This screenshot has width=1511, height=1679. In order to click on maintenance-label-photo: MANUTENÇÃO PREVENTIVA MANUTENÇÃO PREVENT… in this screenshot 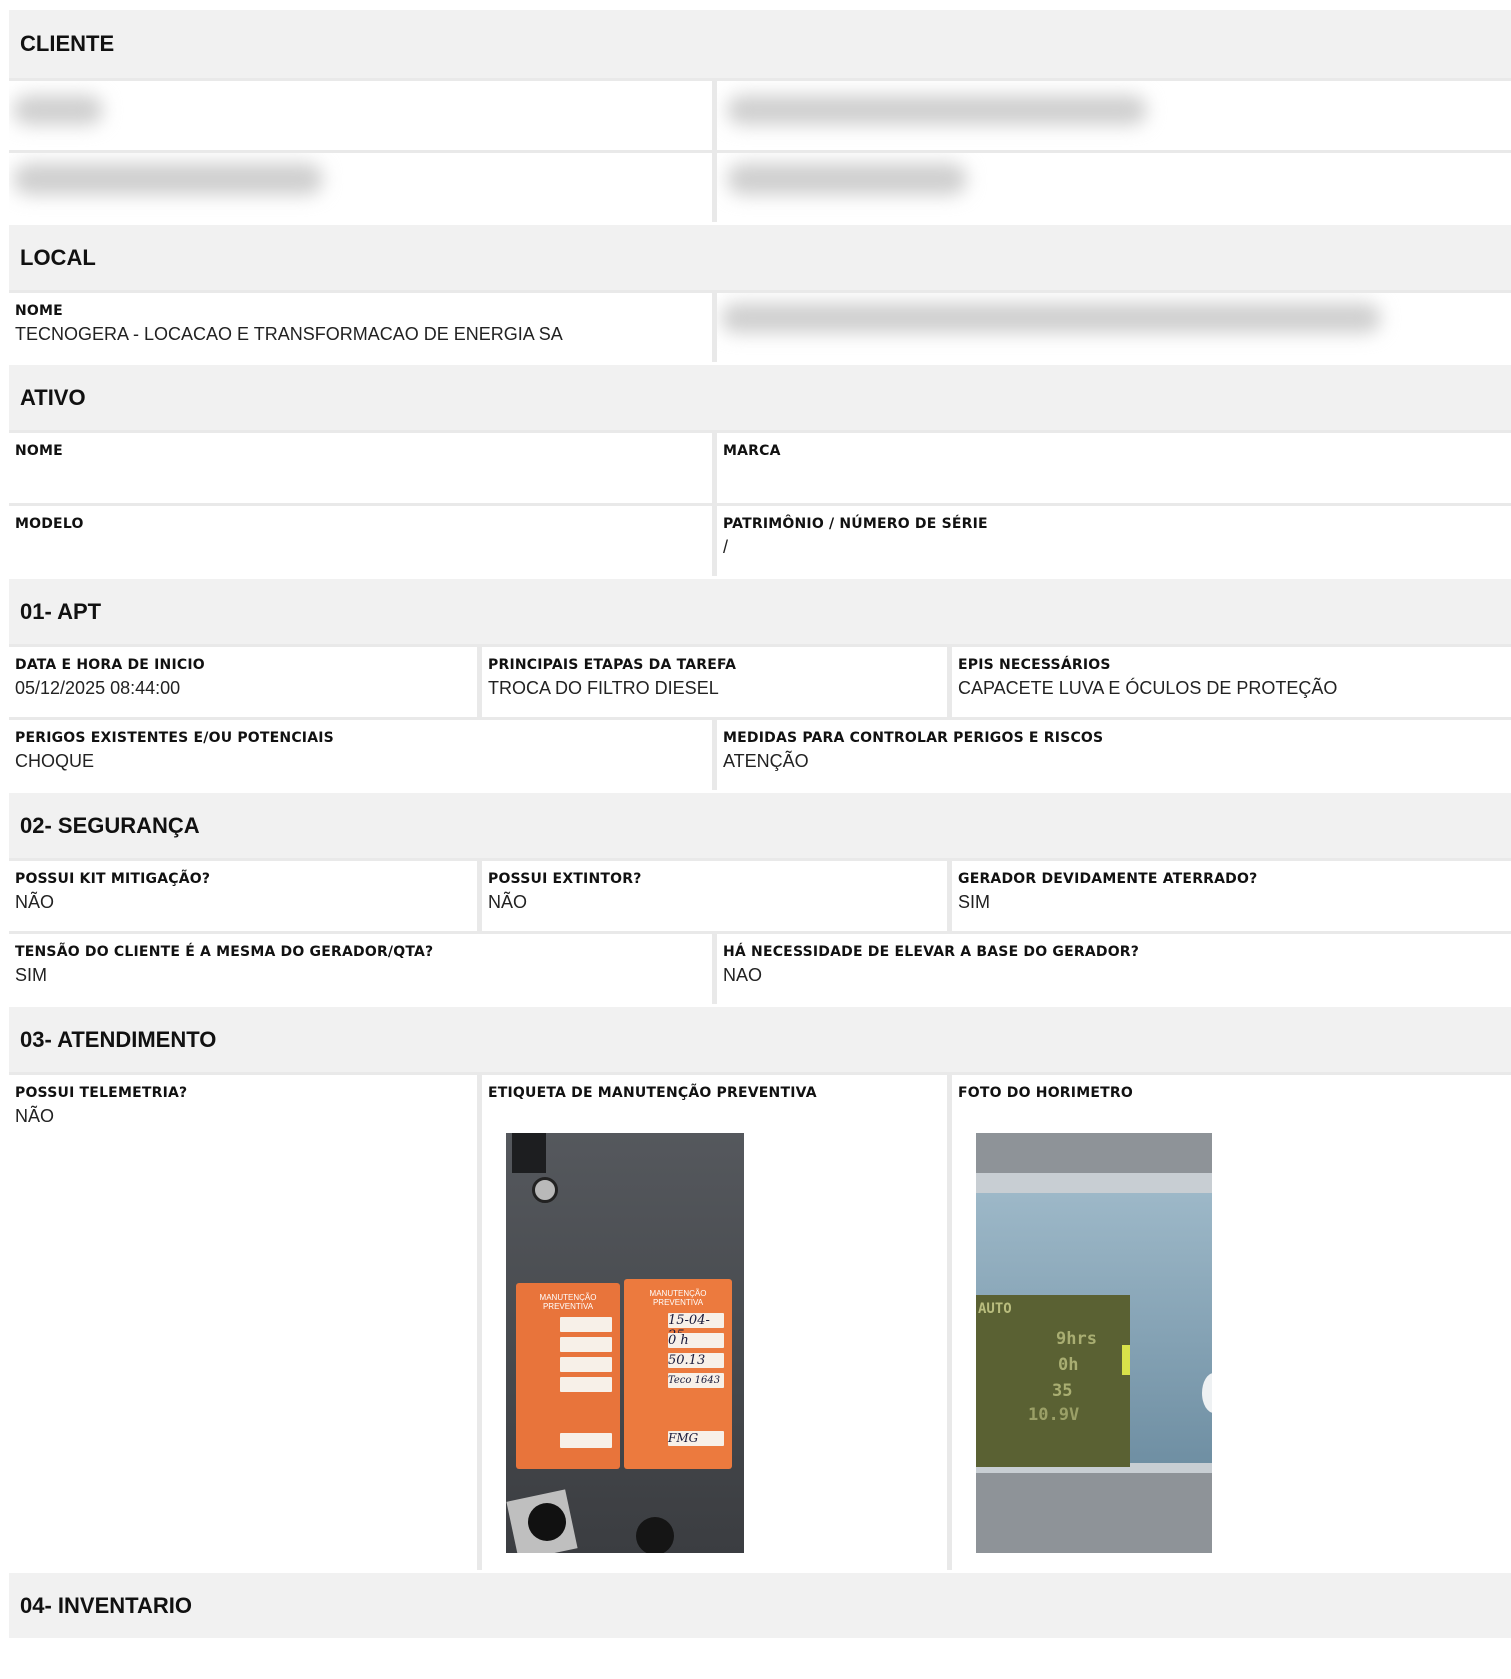, I will do `click(625, 1343)`.